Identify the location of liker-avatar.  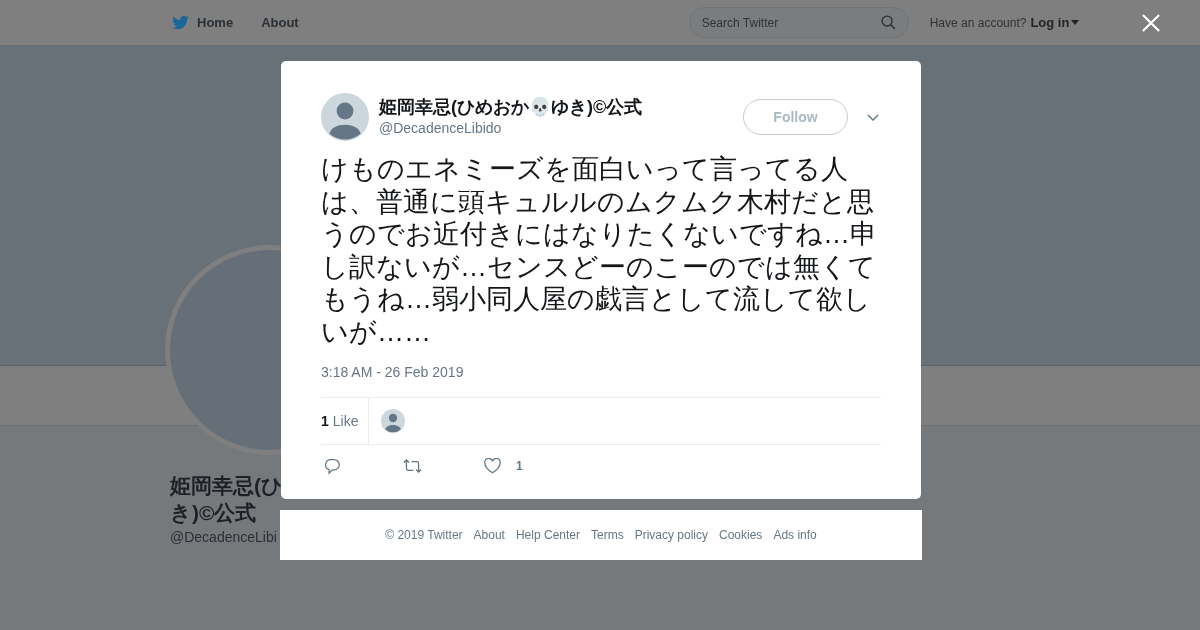
(393, 421).